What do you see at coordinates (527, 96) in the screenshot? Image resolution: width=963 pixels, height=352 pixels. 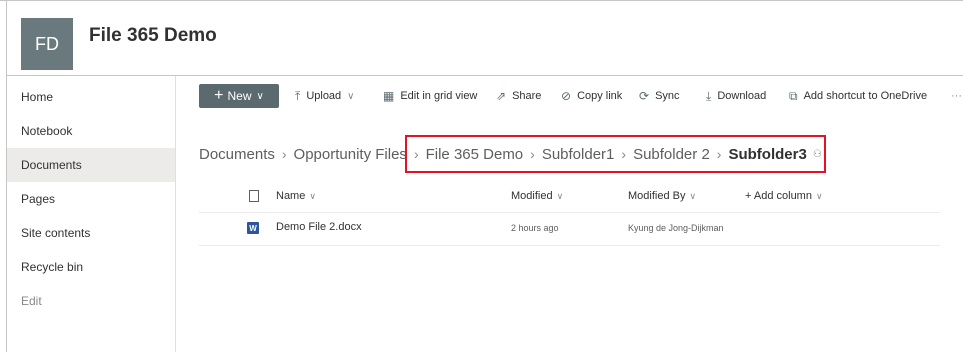 I see `share-label: Share` at bounding box center [527, 96].